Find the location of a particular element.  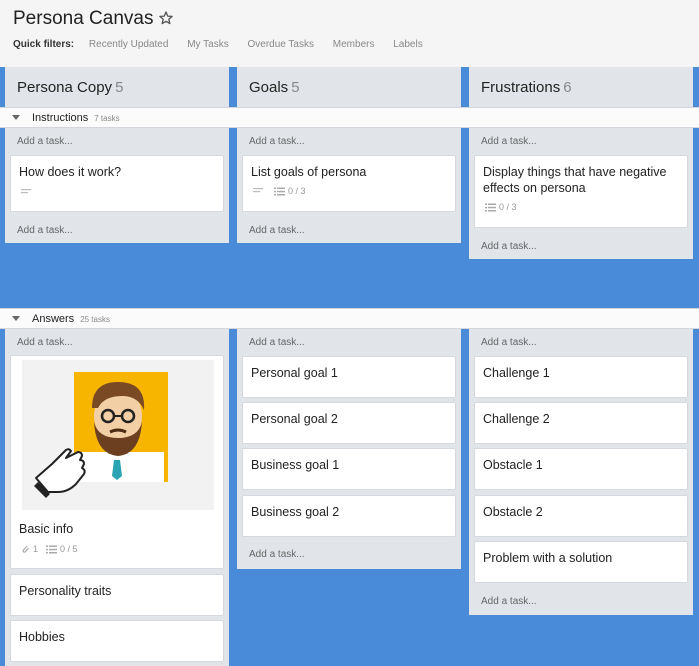

attachment-count: 1 is located at coordinates (36, 549).